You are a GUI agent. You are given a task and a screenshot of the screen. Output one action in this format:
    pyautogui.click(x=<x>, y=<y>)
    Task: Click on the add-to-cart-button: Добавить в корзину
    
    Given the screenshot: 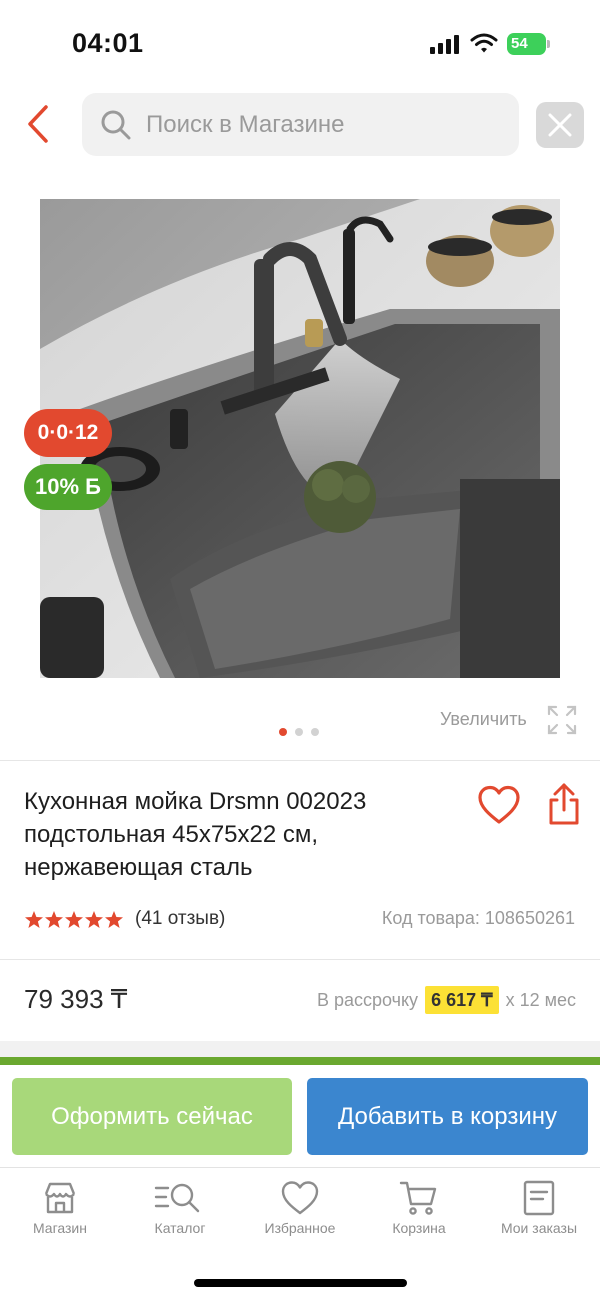 What is the action you would take?
    pyautogui.click(x=447, y=1116)
    